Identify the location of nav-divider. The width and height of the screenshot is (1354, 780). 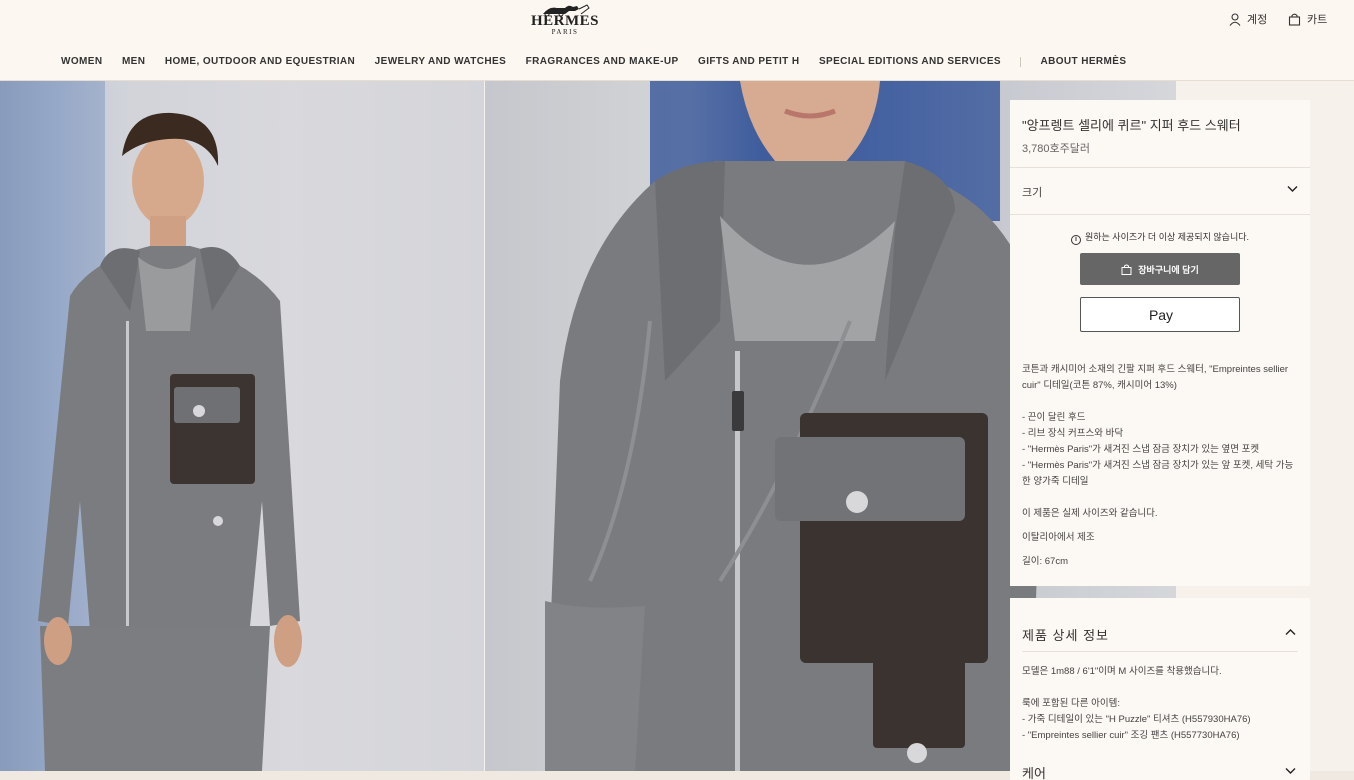
(1021, 61).